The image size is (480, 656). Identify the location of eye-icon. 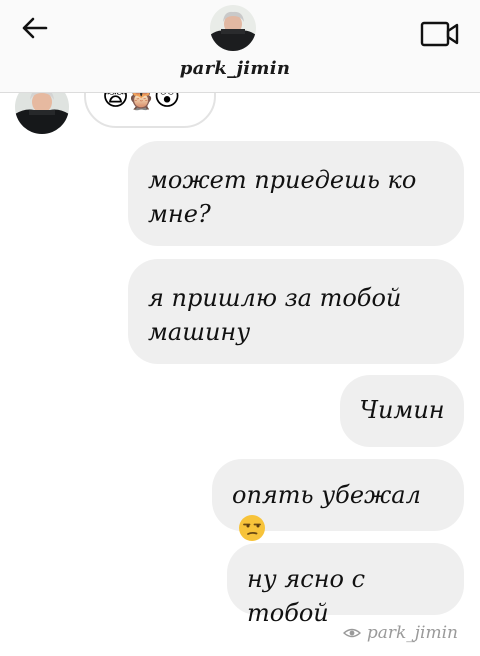
(351, 633).